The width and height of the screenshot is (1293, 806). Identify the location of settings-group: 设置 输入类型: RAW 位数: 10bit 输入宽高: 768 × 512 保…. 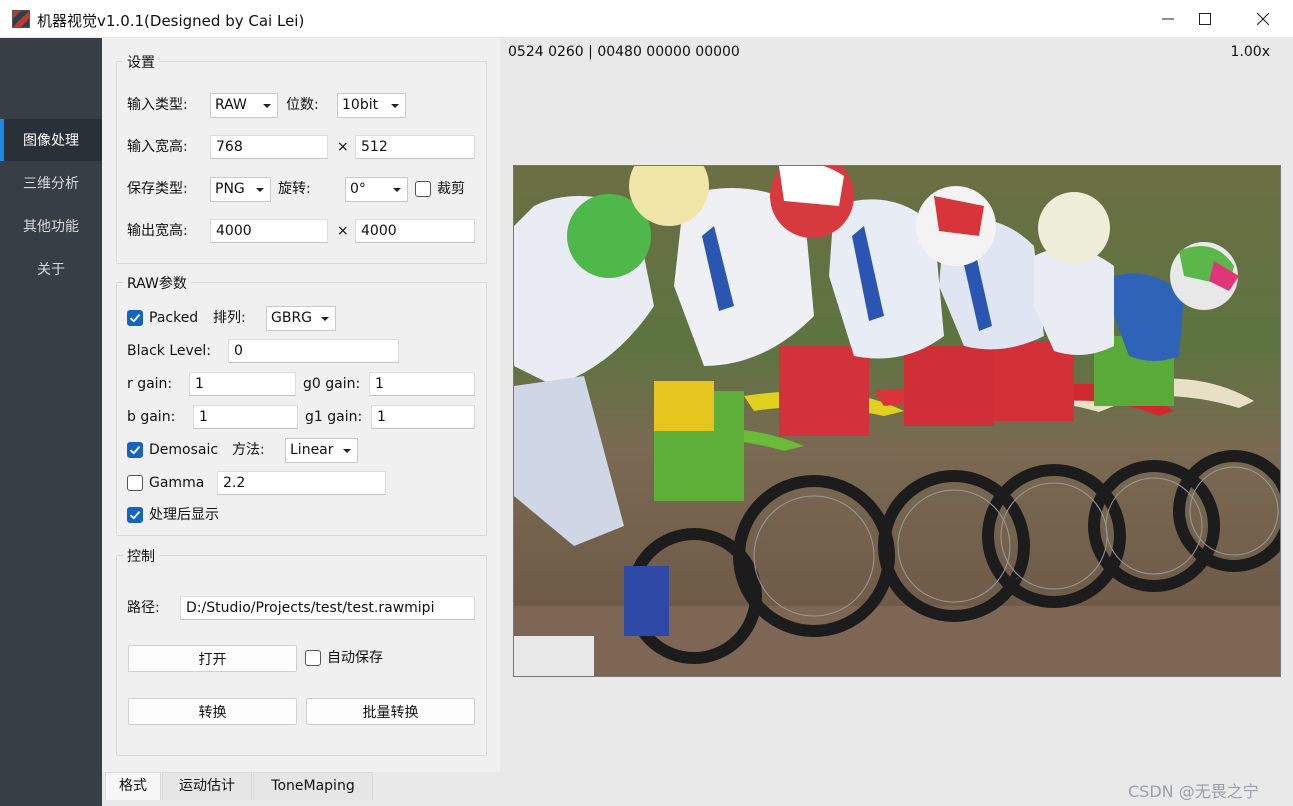
(301, 158).